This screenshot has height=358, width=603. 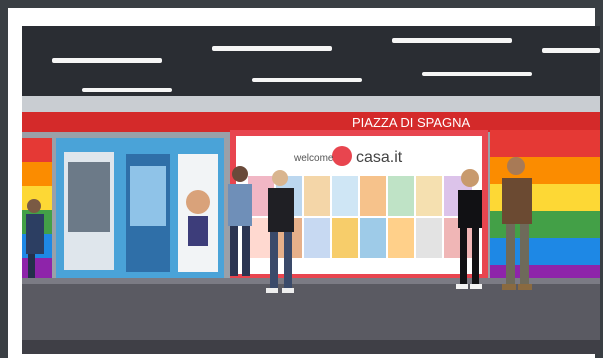 I want to click on vending-kiosk, so click(x=140, y=208).